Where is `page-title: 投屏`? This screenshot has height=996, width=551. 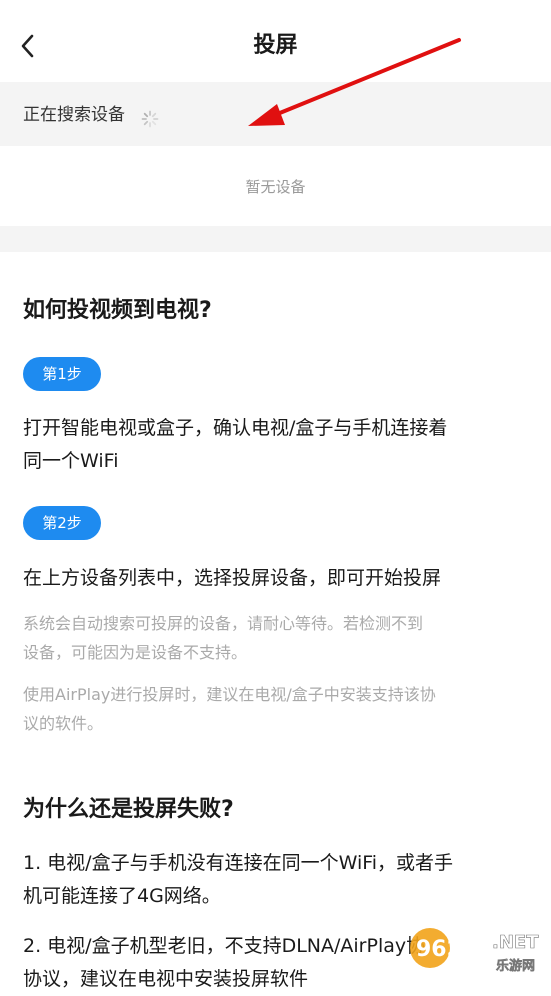 page-title: 投屏 is located at coordinates (275, 45).